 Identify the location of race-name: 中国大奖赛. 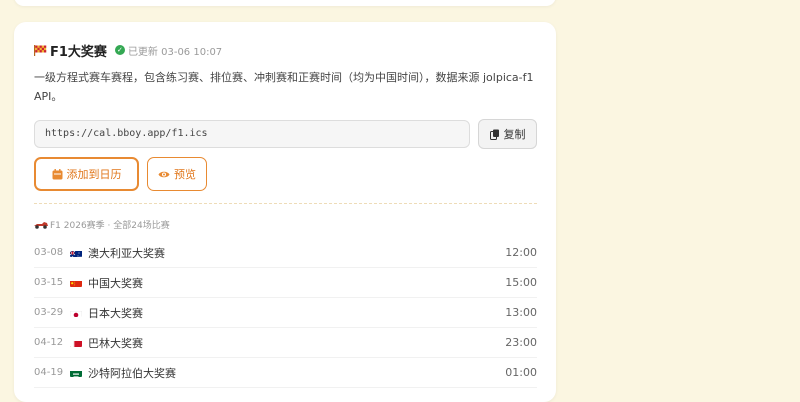
(115, 283).